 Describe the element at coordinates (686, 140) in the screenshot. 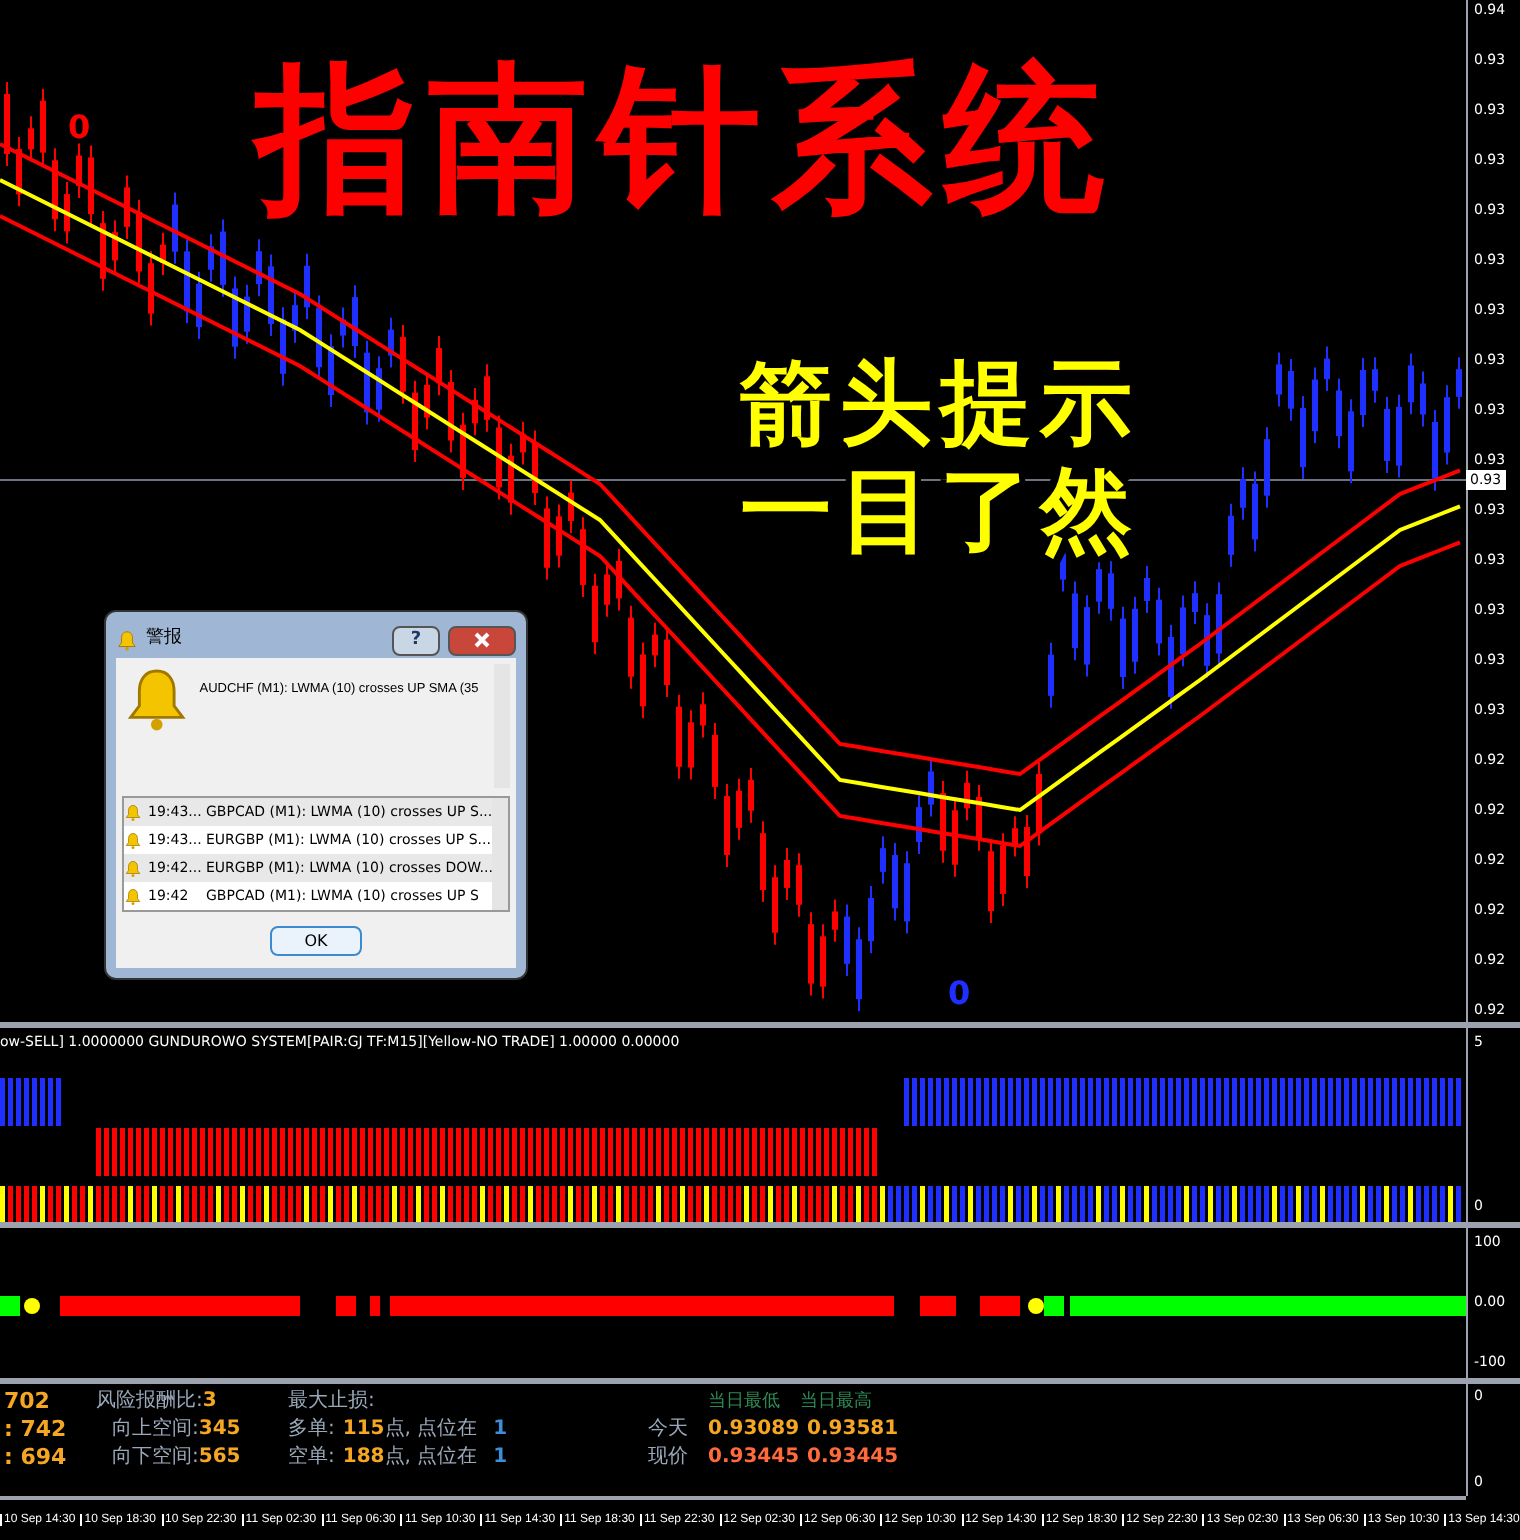

I see `promo-title: 指南针系统` at that location.